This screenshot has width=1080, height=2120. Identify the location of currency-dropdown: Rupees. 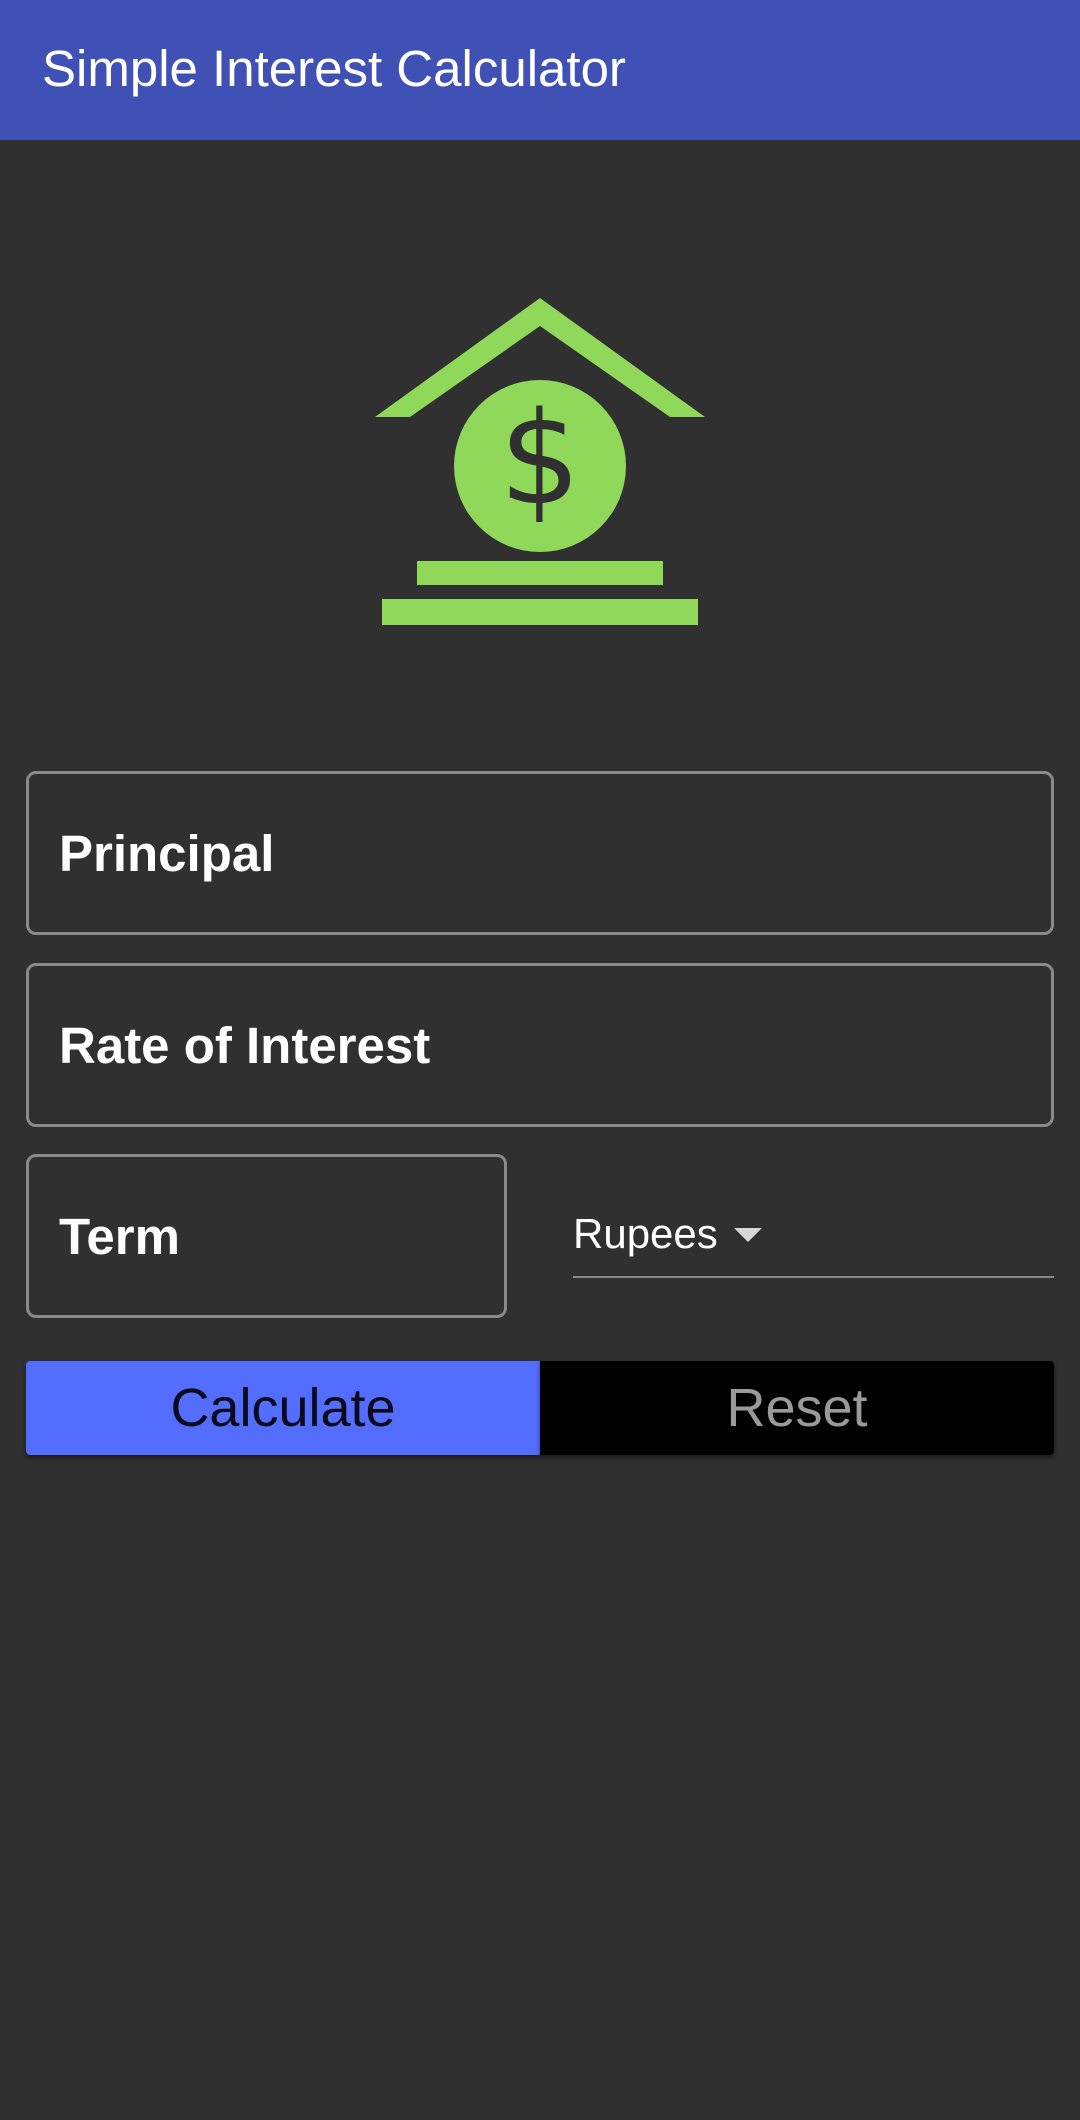
(813, 1234).